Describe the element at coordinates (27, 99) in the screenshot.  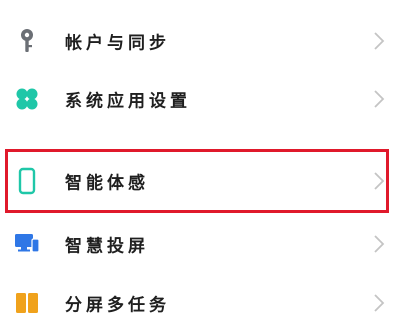
I see `apps-clover-icon` at that location.